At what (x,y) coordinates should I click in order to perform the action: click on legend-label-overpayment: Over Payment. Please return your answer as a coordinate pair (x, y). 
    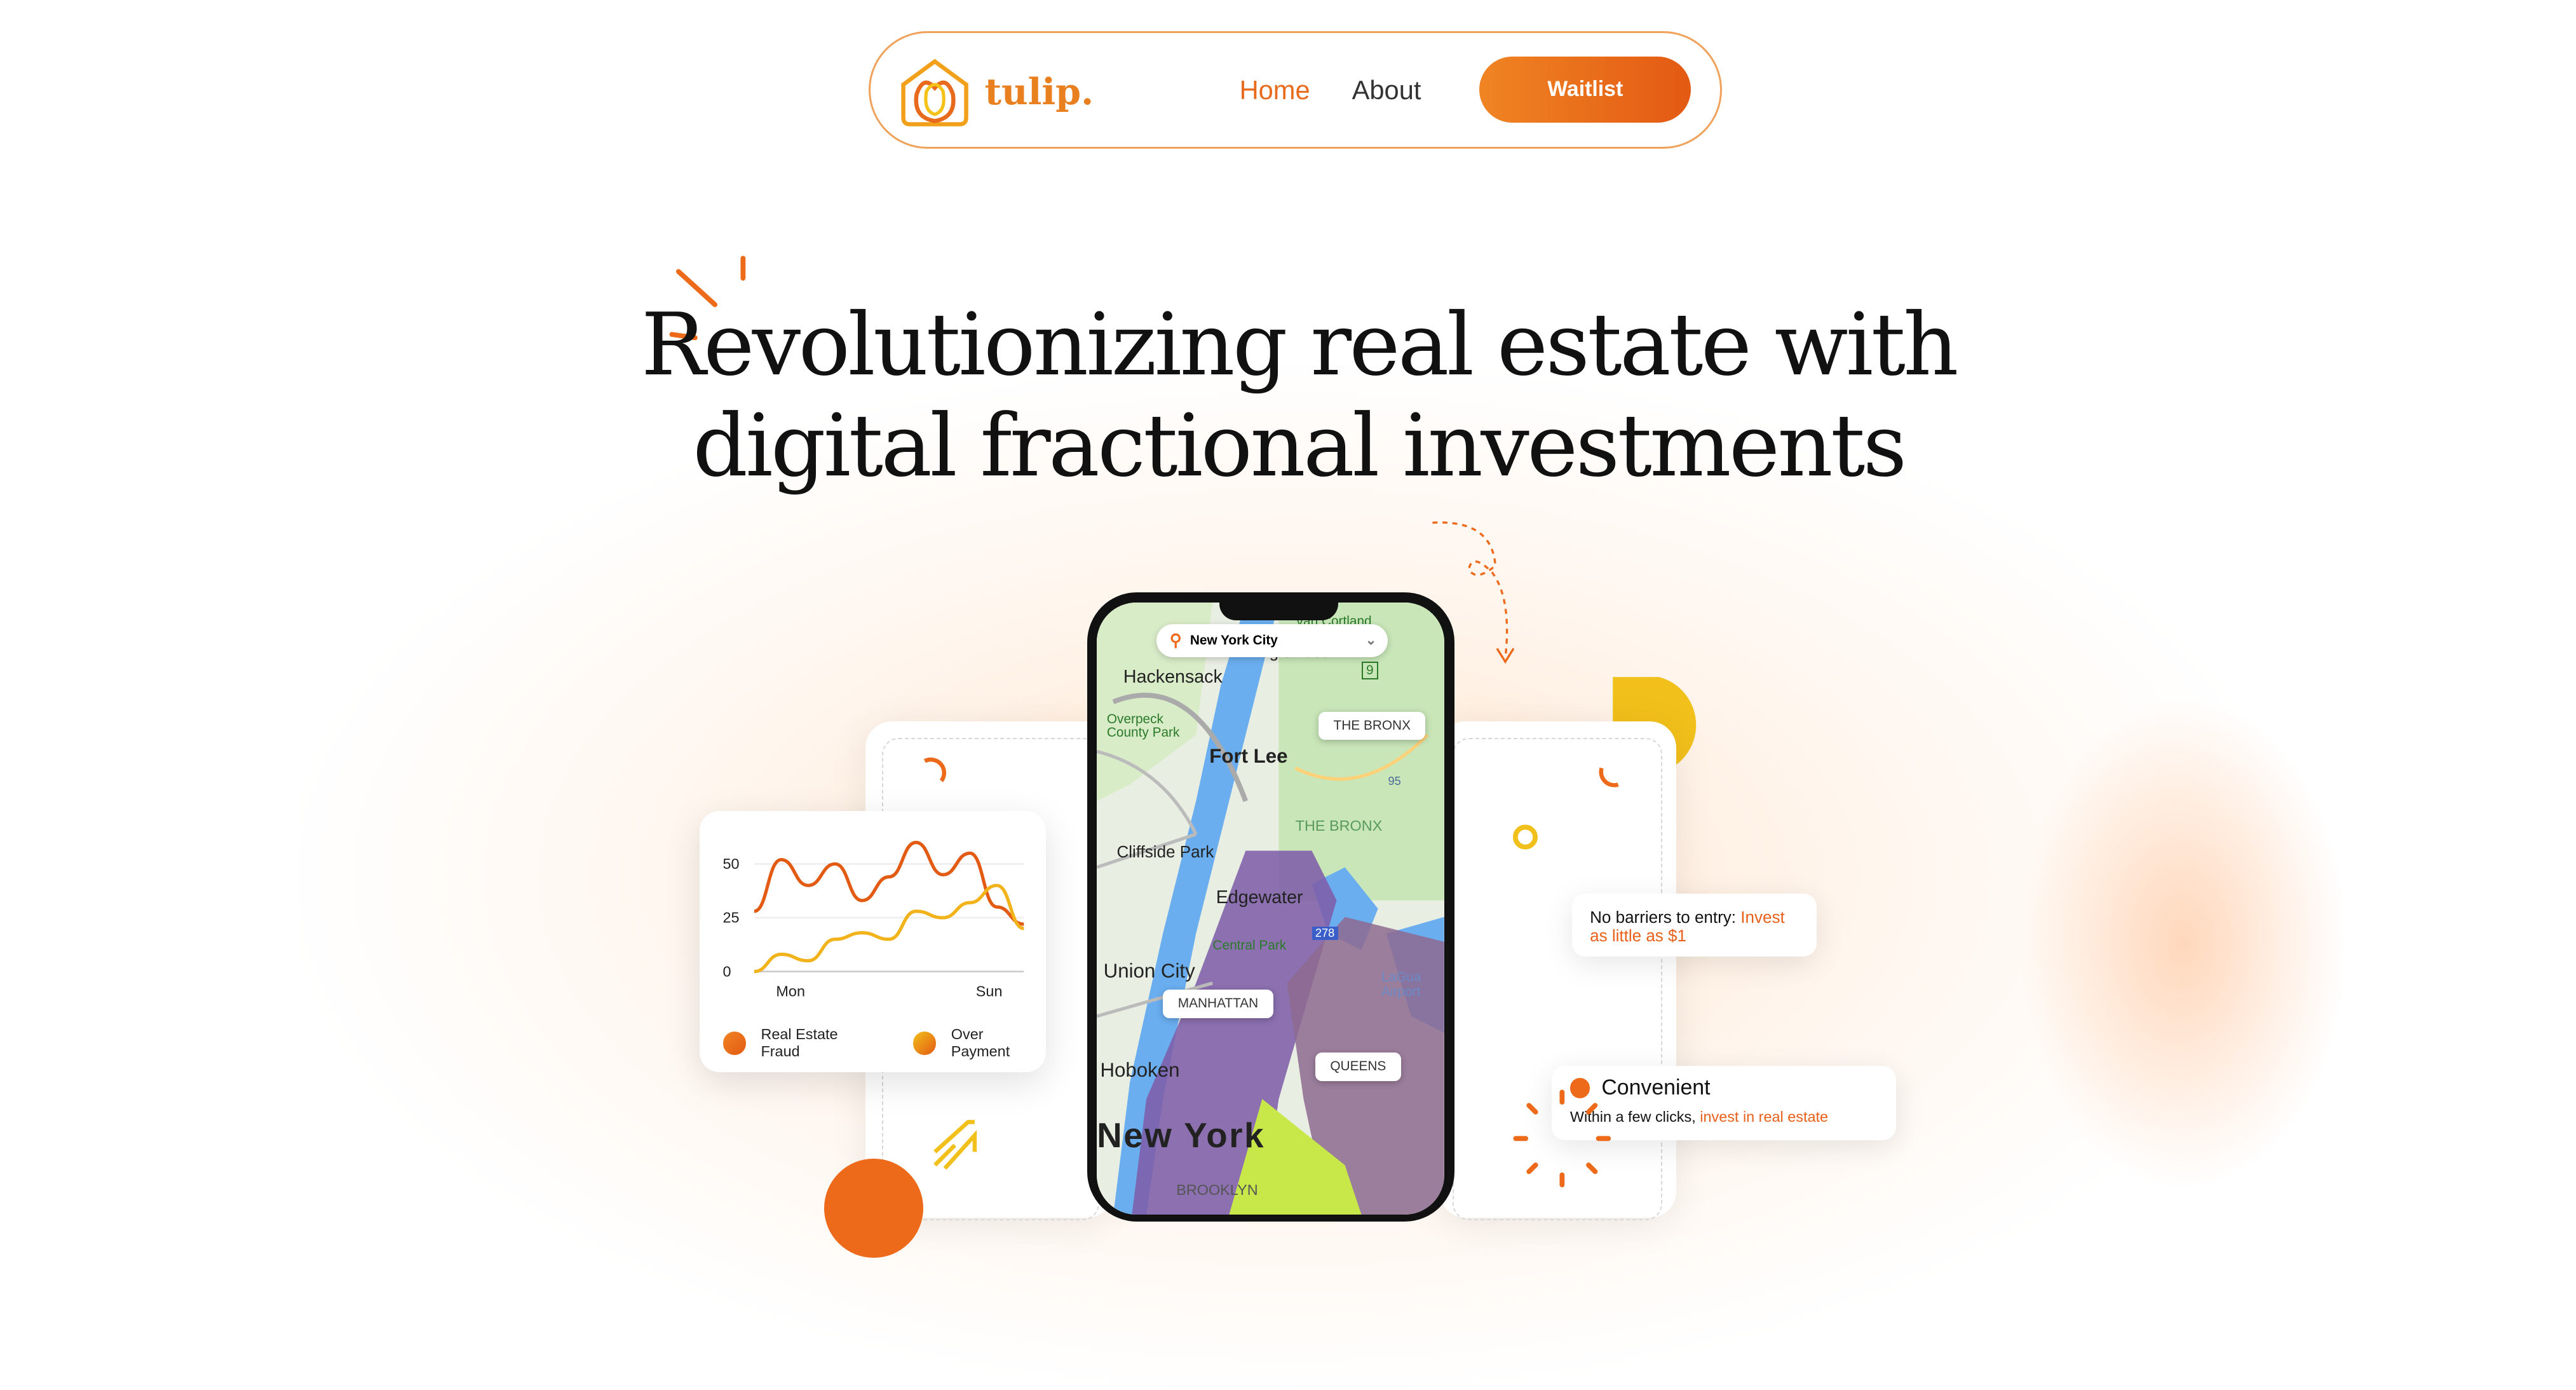
    Looking at the image, I should click on (980, 1043).